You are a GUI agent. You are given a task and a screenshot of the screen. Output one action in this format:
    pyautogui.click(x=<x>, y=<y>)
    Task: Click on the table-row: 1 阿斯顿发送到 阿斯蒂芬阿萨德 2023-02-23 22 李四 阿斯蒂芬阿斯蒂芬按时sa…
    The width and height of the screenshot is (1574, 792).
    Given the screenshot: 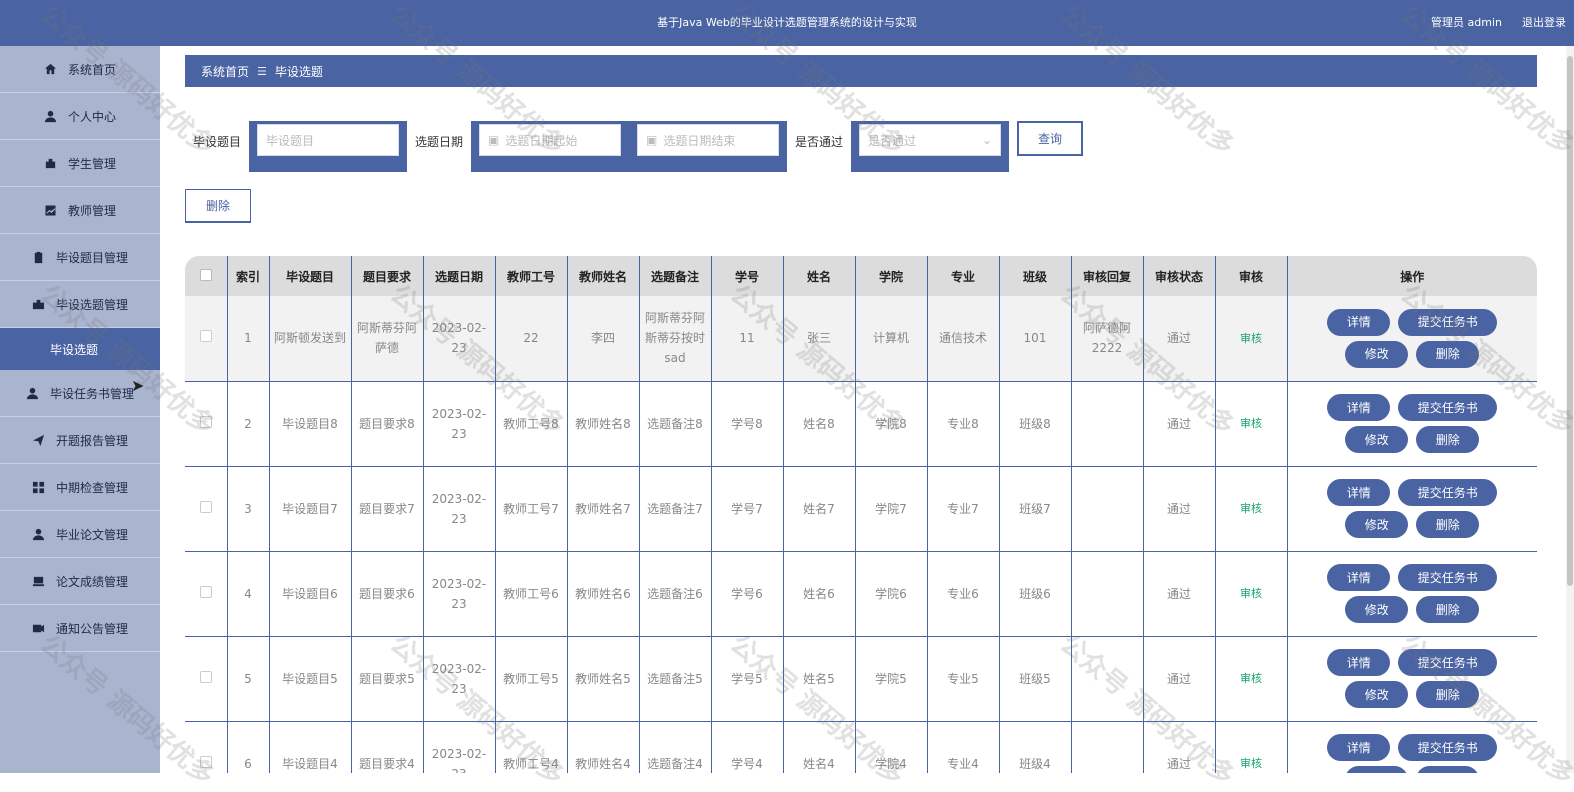 What is the action you would take?
    pyautogui.click(x=861, y=339)
    